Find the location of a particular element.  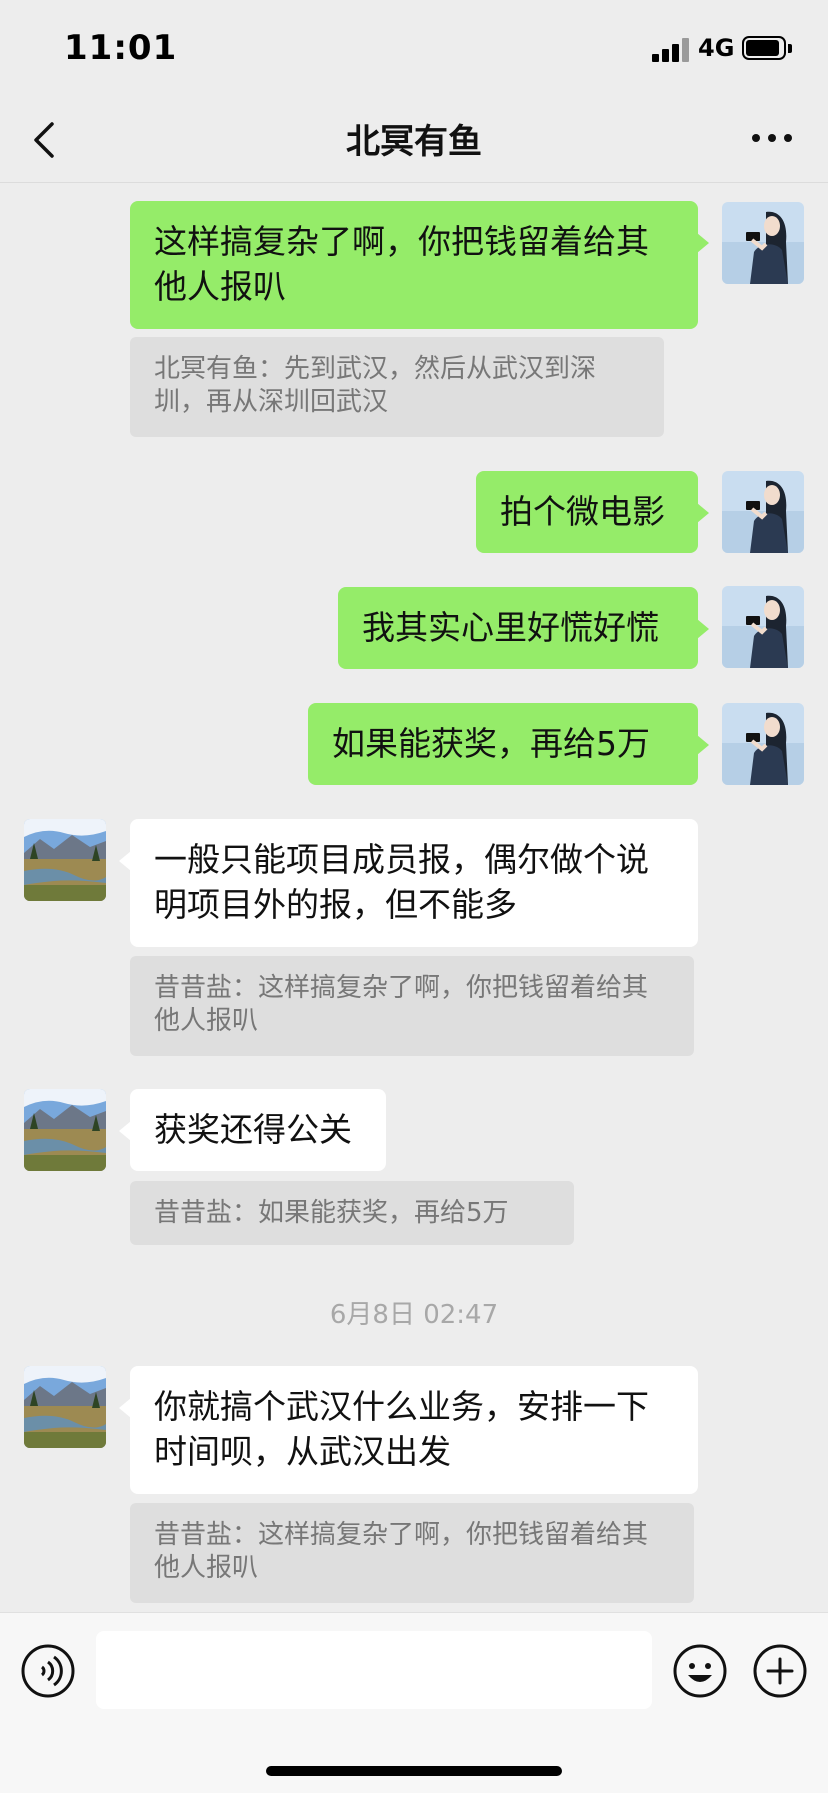

chat-title: 北冥有鱼 is located at coordinates (414, 142).